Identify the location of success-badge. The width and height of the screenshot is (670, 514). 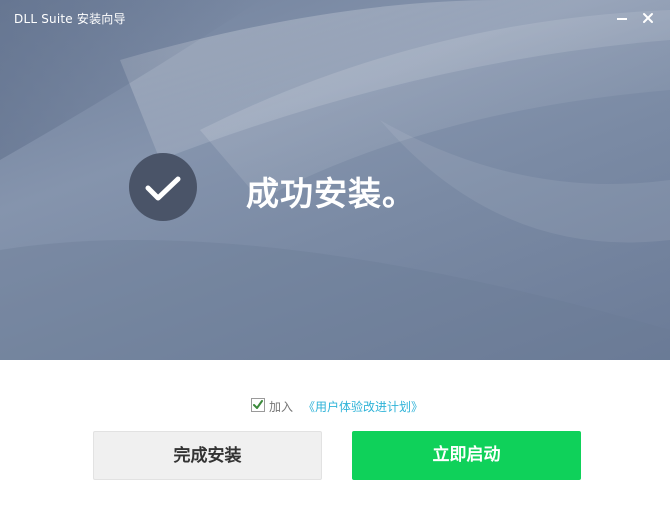
(163, 187).